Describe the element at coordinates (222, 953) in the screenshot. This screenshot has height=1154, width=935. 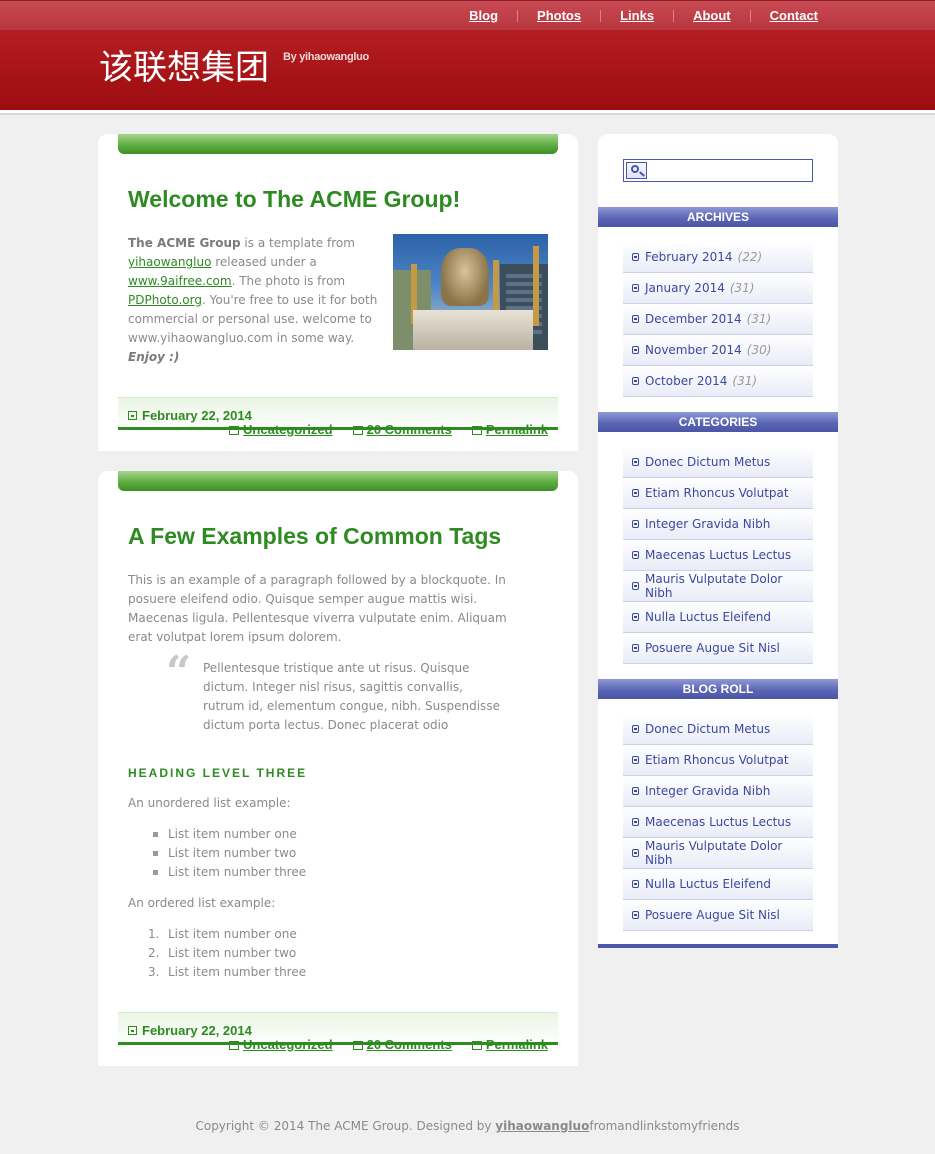
I see `list-item: 2. List item number two` at that location.